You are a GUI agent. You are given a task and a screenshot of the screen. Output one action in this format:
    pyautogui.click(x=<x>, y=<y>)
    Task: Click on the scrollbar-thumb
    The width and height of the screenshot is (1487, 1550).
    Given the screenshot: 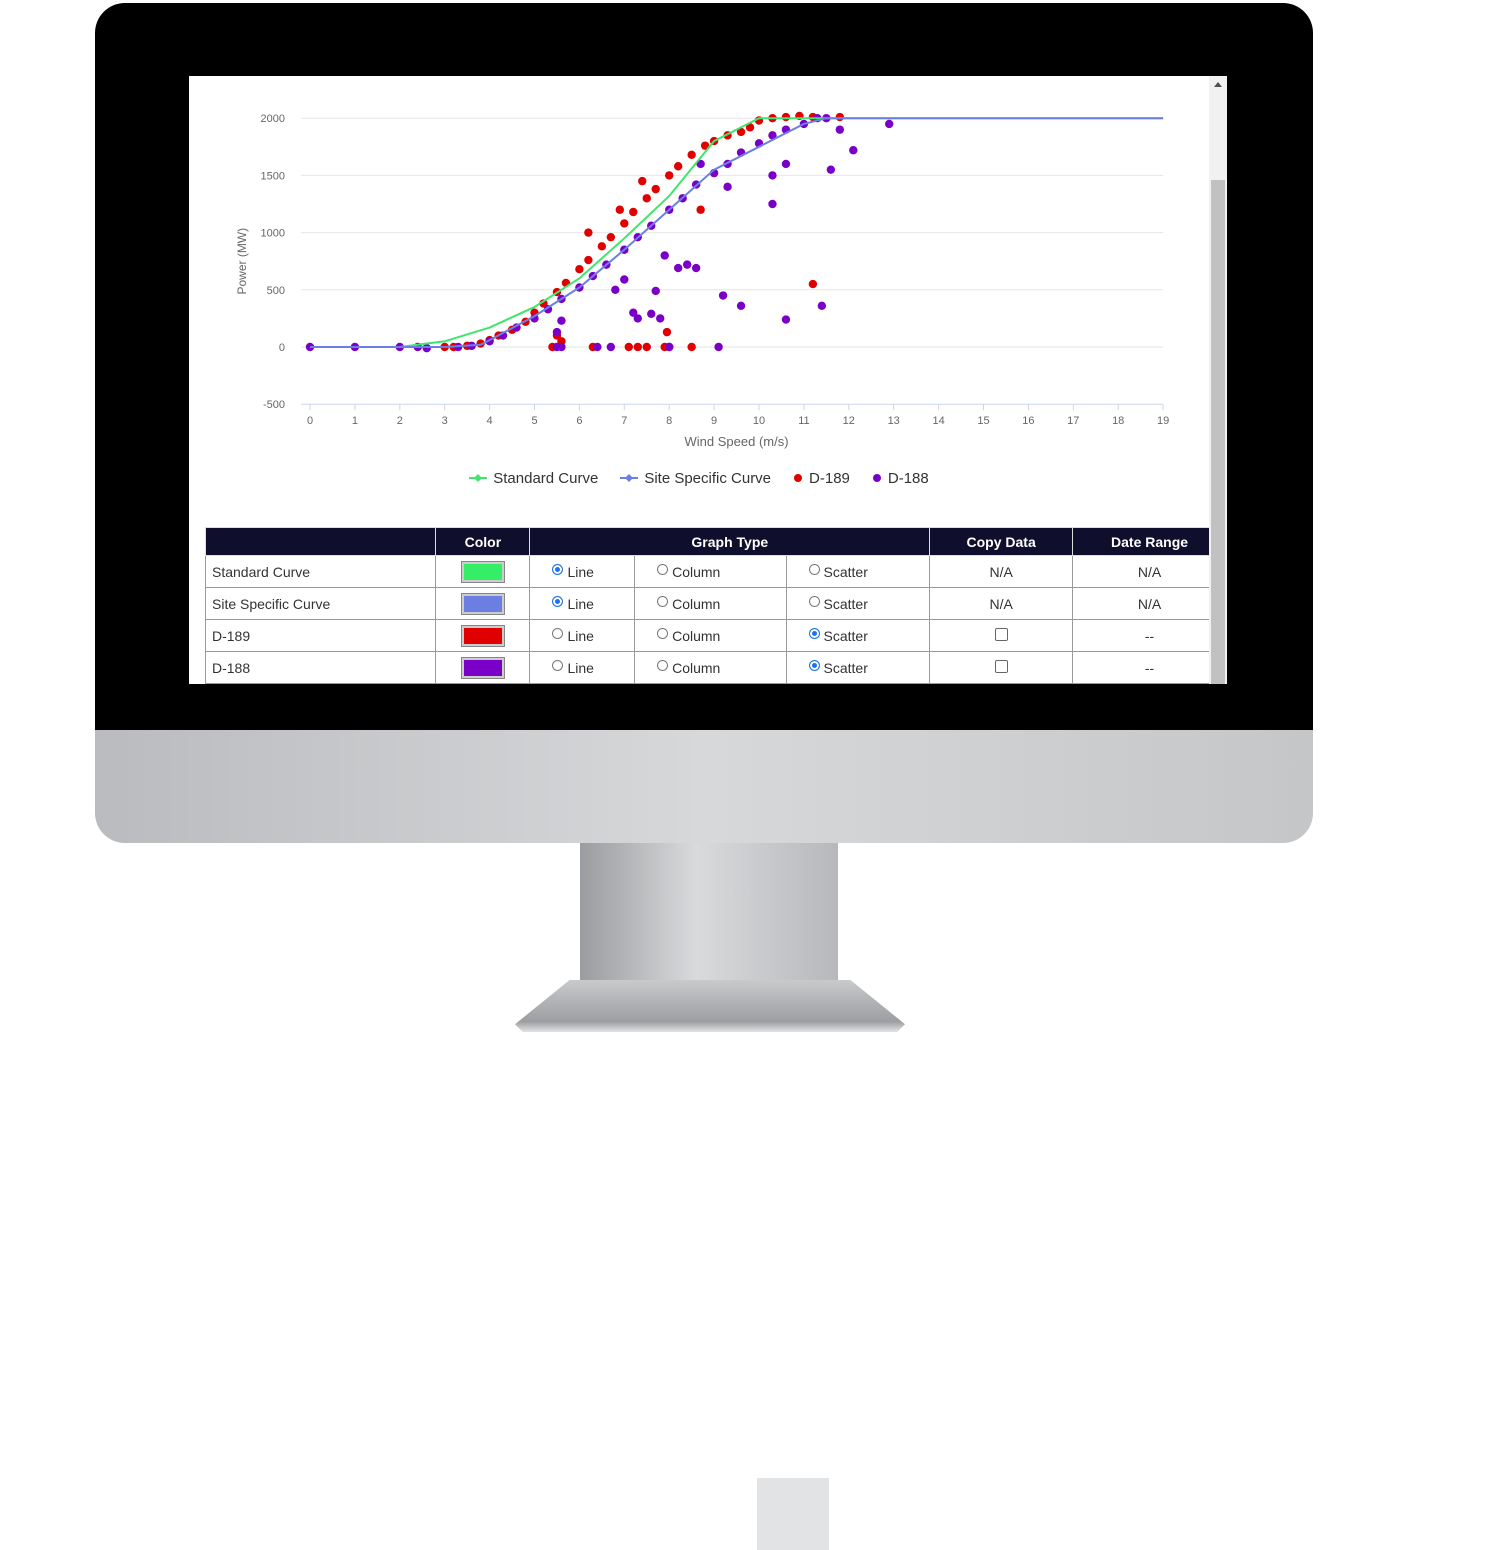 What is the action you would take?
    pyautogui.click(x=1218, y=432)
    